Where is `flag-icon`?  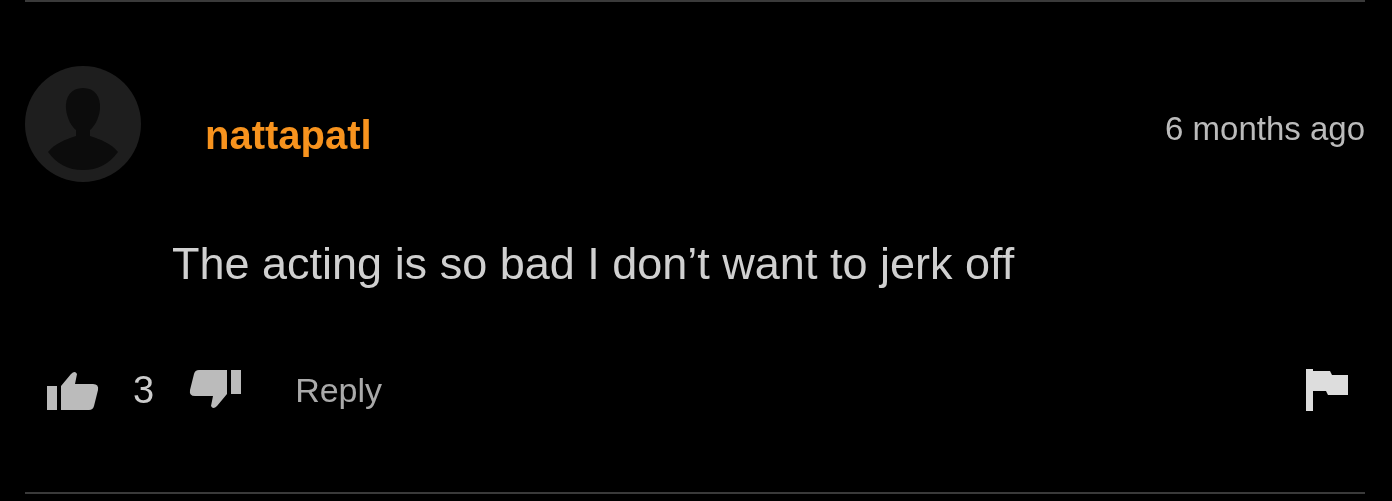
flag-icon is located at coordinates (1327, 390).